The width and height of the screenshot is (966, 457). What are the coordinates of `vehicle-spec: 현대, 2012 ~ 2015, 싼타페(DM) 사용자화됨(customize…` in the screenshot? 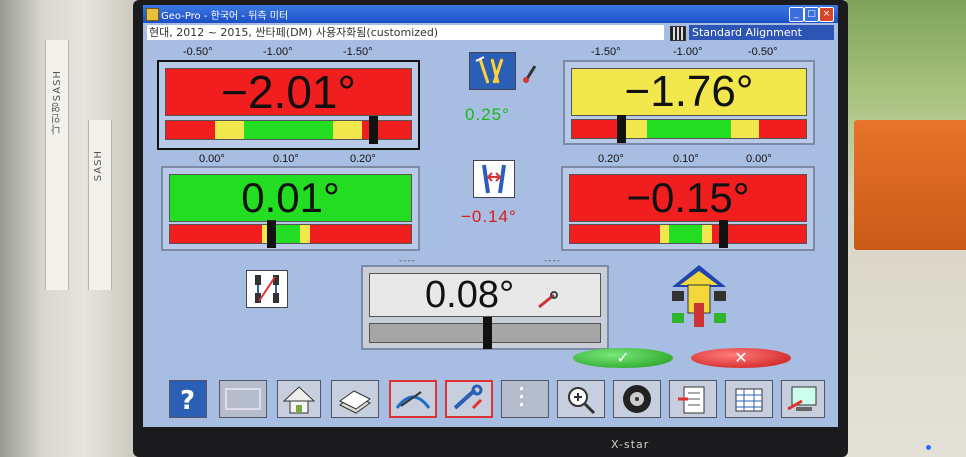 It's located at (405, 32).